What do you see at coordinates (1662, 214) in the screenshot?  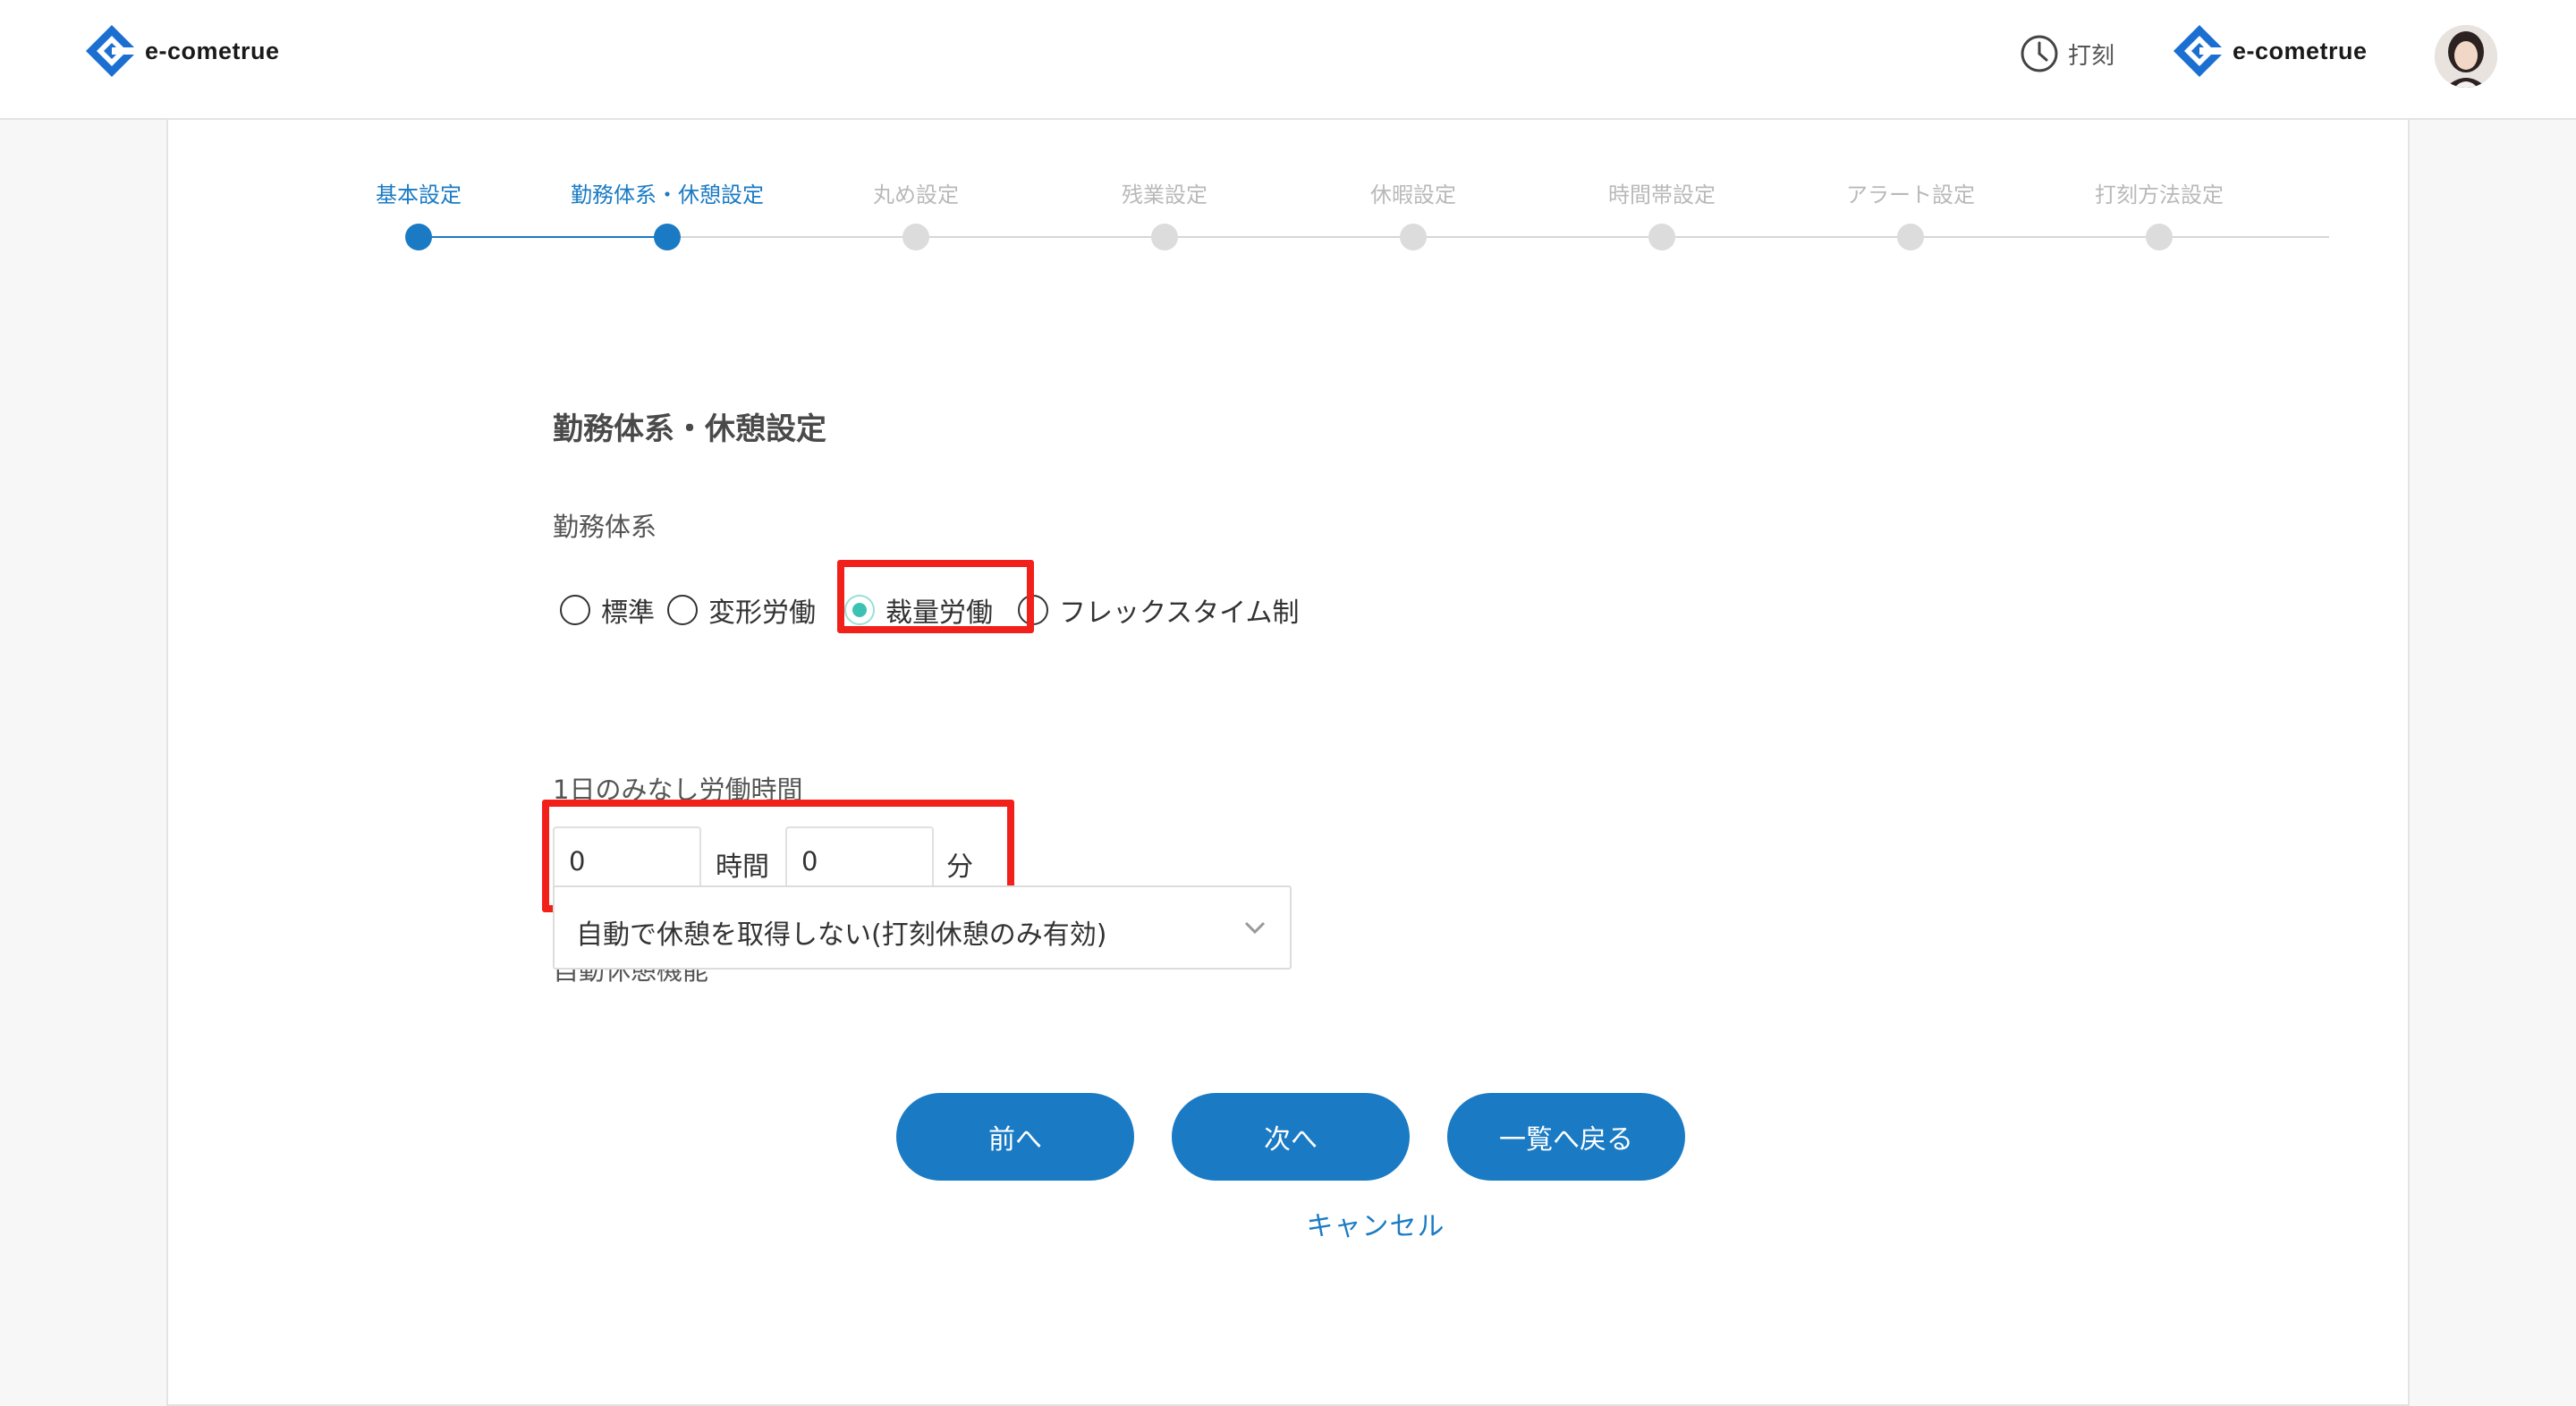 I see `step-time-slot: 時間帯設定` at bounding box center [1662, 214].